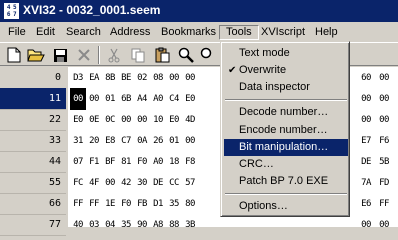  I want to click on hex-byte: 31, so click(78, 141).